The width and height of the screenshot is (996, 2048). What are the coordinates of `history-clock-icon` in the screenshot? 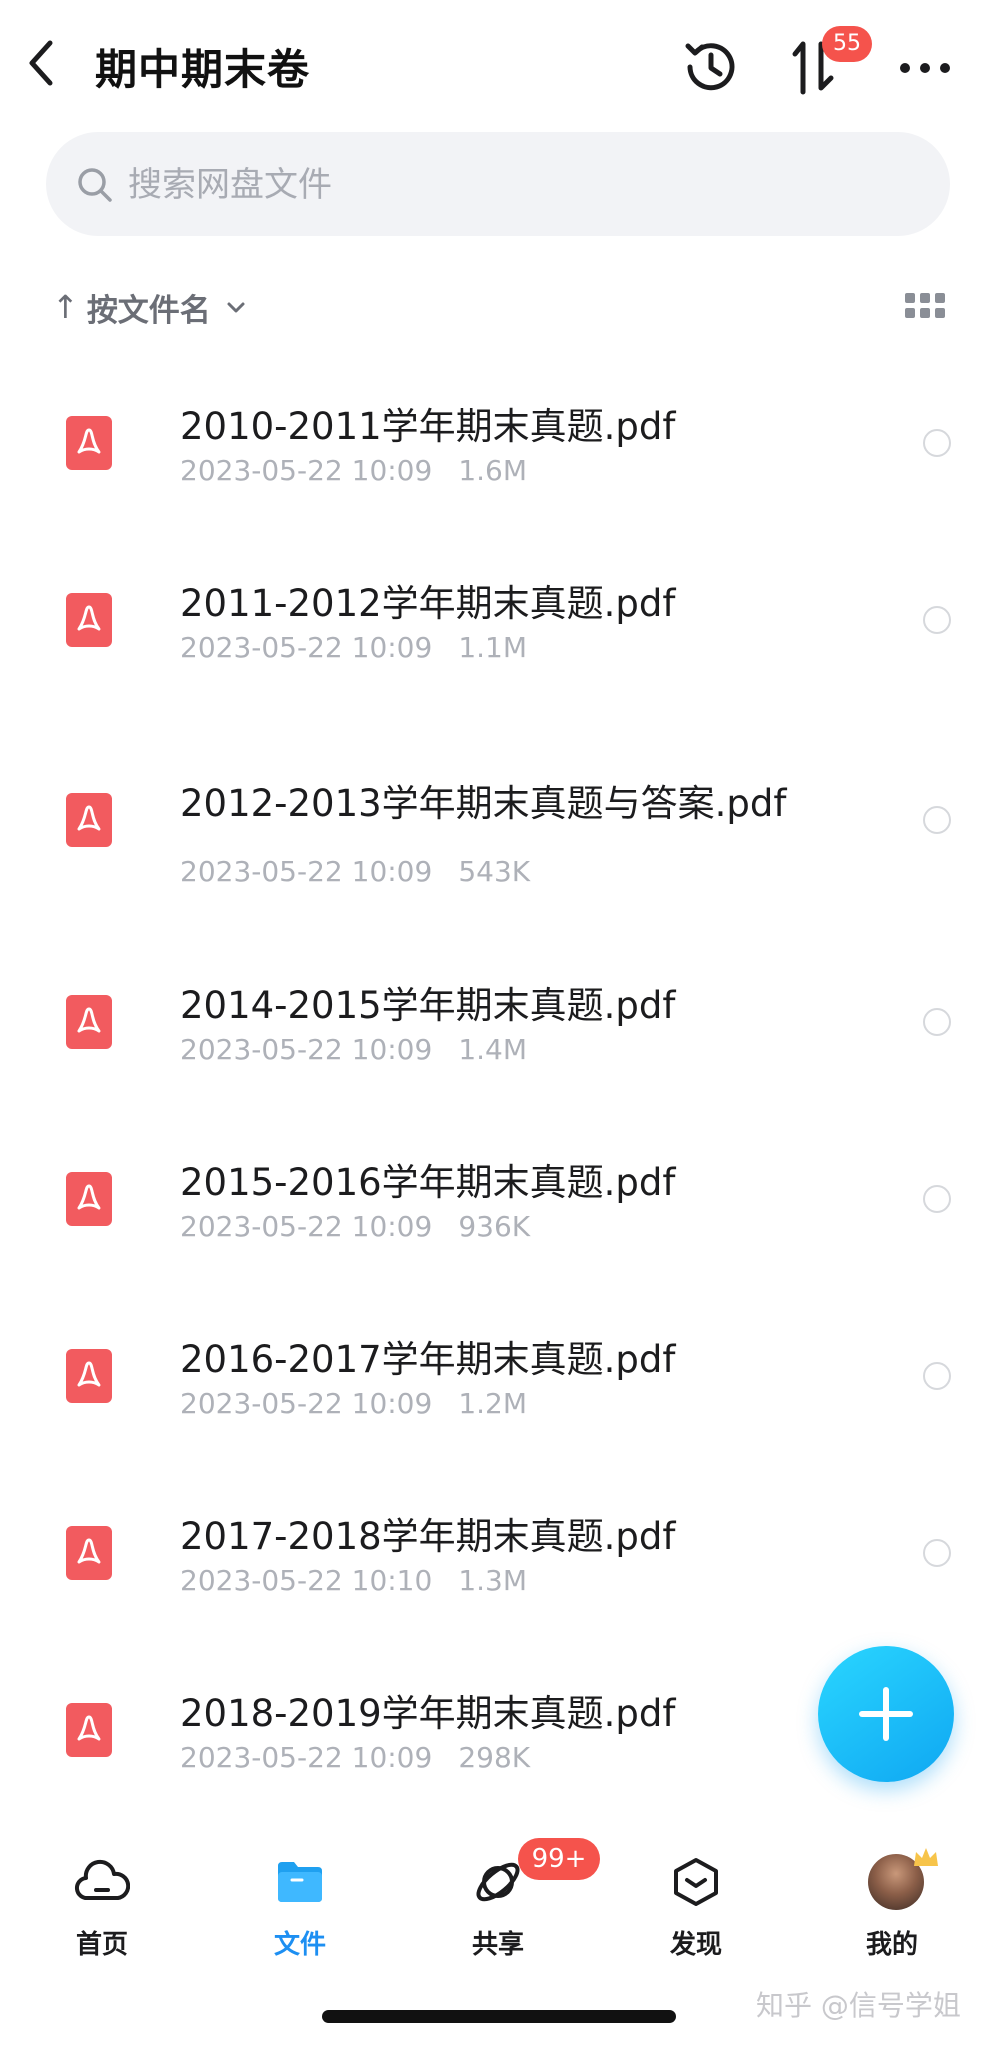 It's located at (710, 67).